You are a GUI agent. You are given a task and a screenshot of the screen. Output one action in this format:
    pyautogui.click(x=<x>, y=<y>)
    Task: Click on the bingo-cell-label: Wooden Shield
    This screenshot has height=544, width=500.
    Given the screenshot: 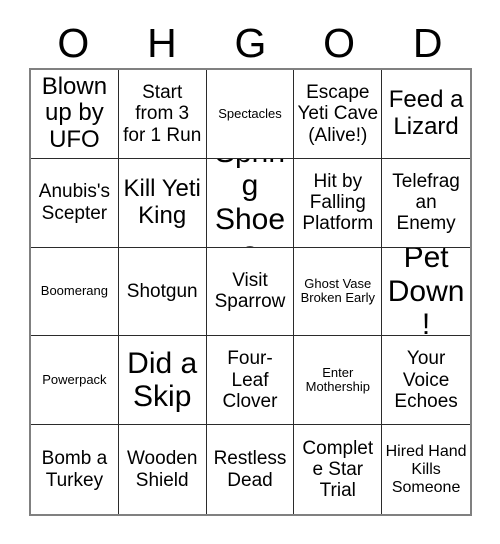 What is the action you would take?
    pyautogui.click(x=162, y=469)
    